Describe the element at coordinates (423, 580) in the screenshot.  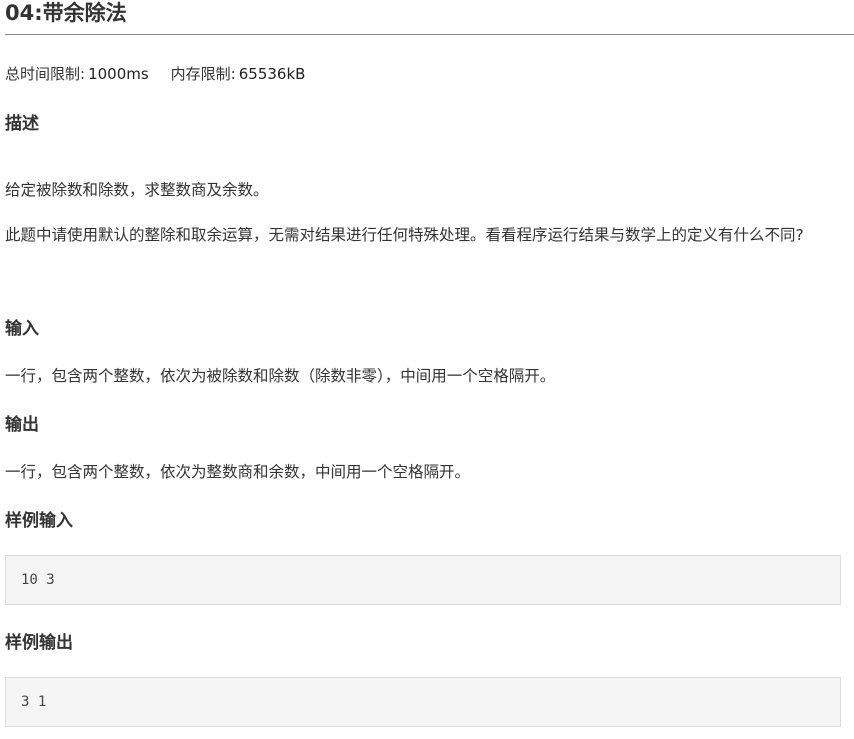
I see `sample-input-box: 10 3` at that location.